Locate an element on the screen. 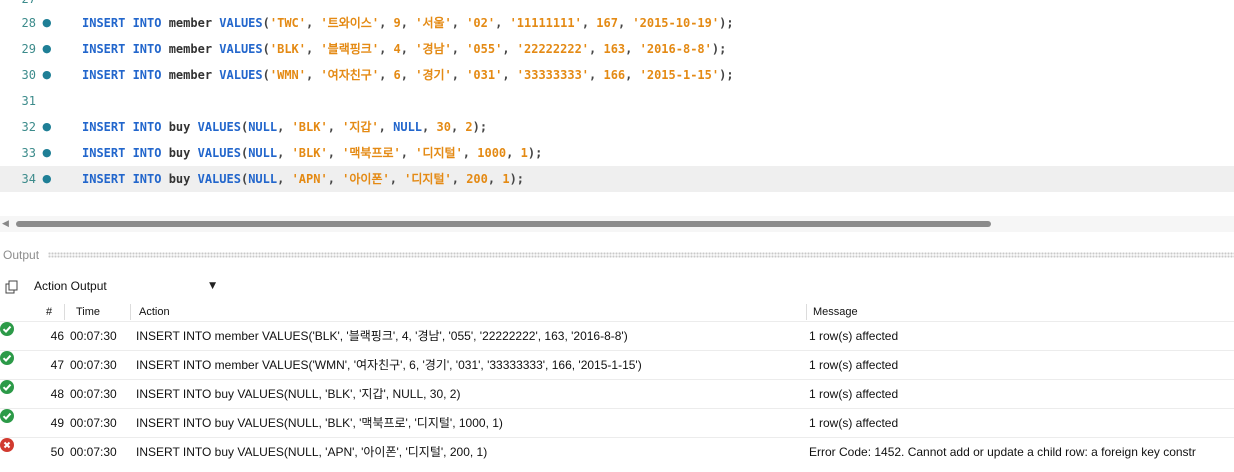 This screenshot has width=1234, height=472. sql-token: '22222222' is located at coordinates (553, 49).